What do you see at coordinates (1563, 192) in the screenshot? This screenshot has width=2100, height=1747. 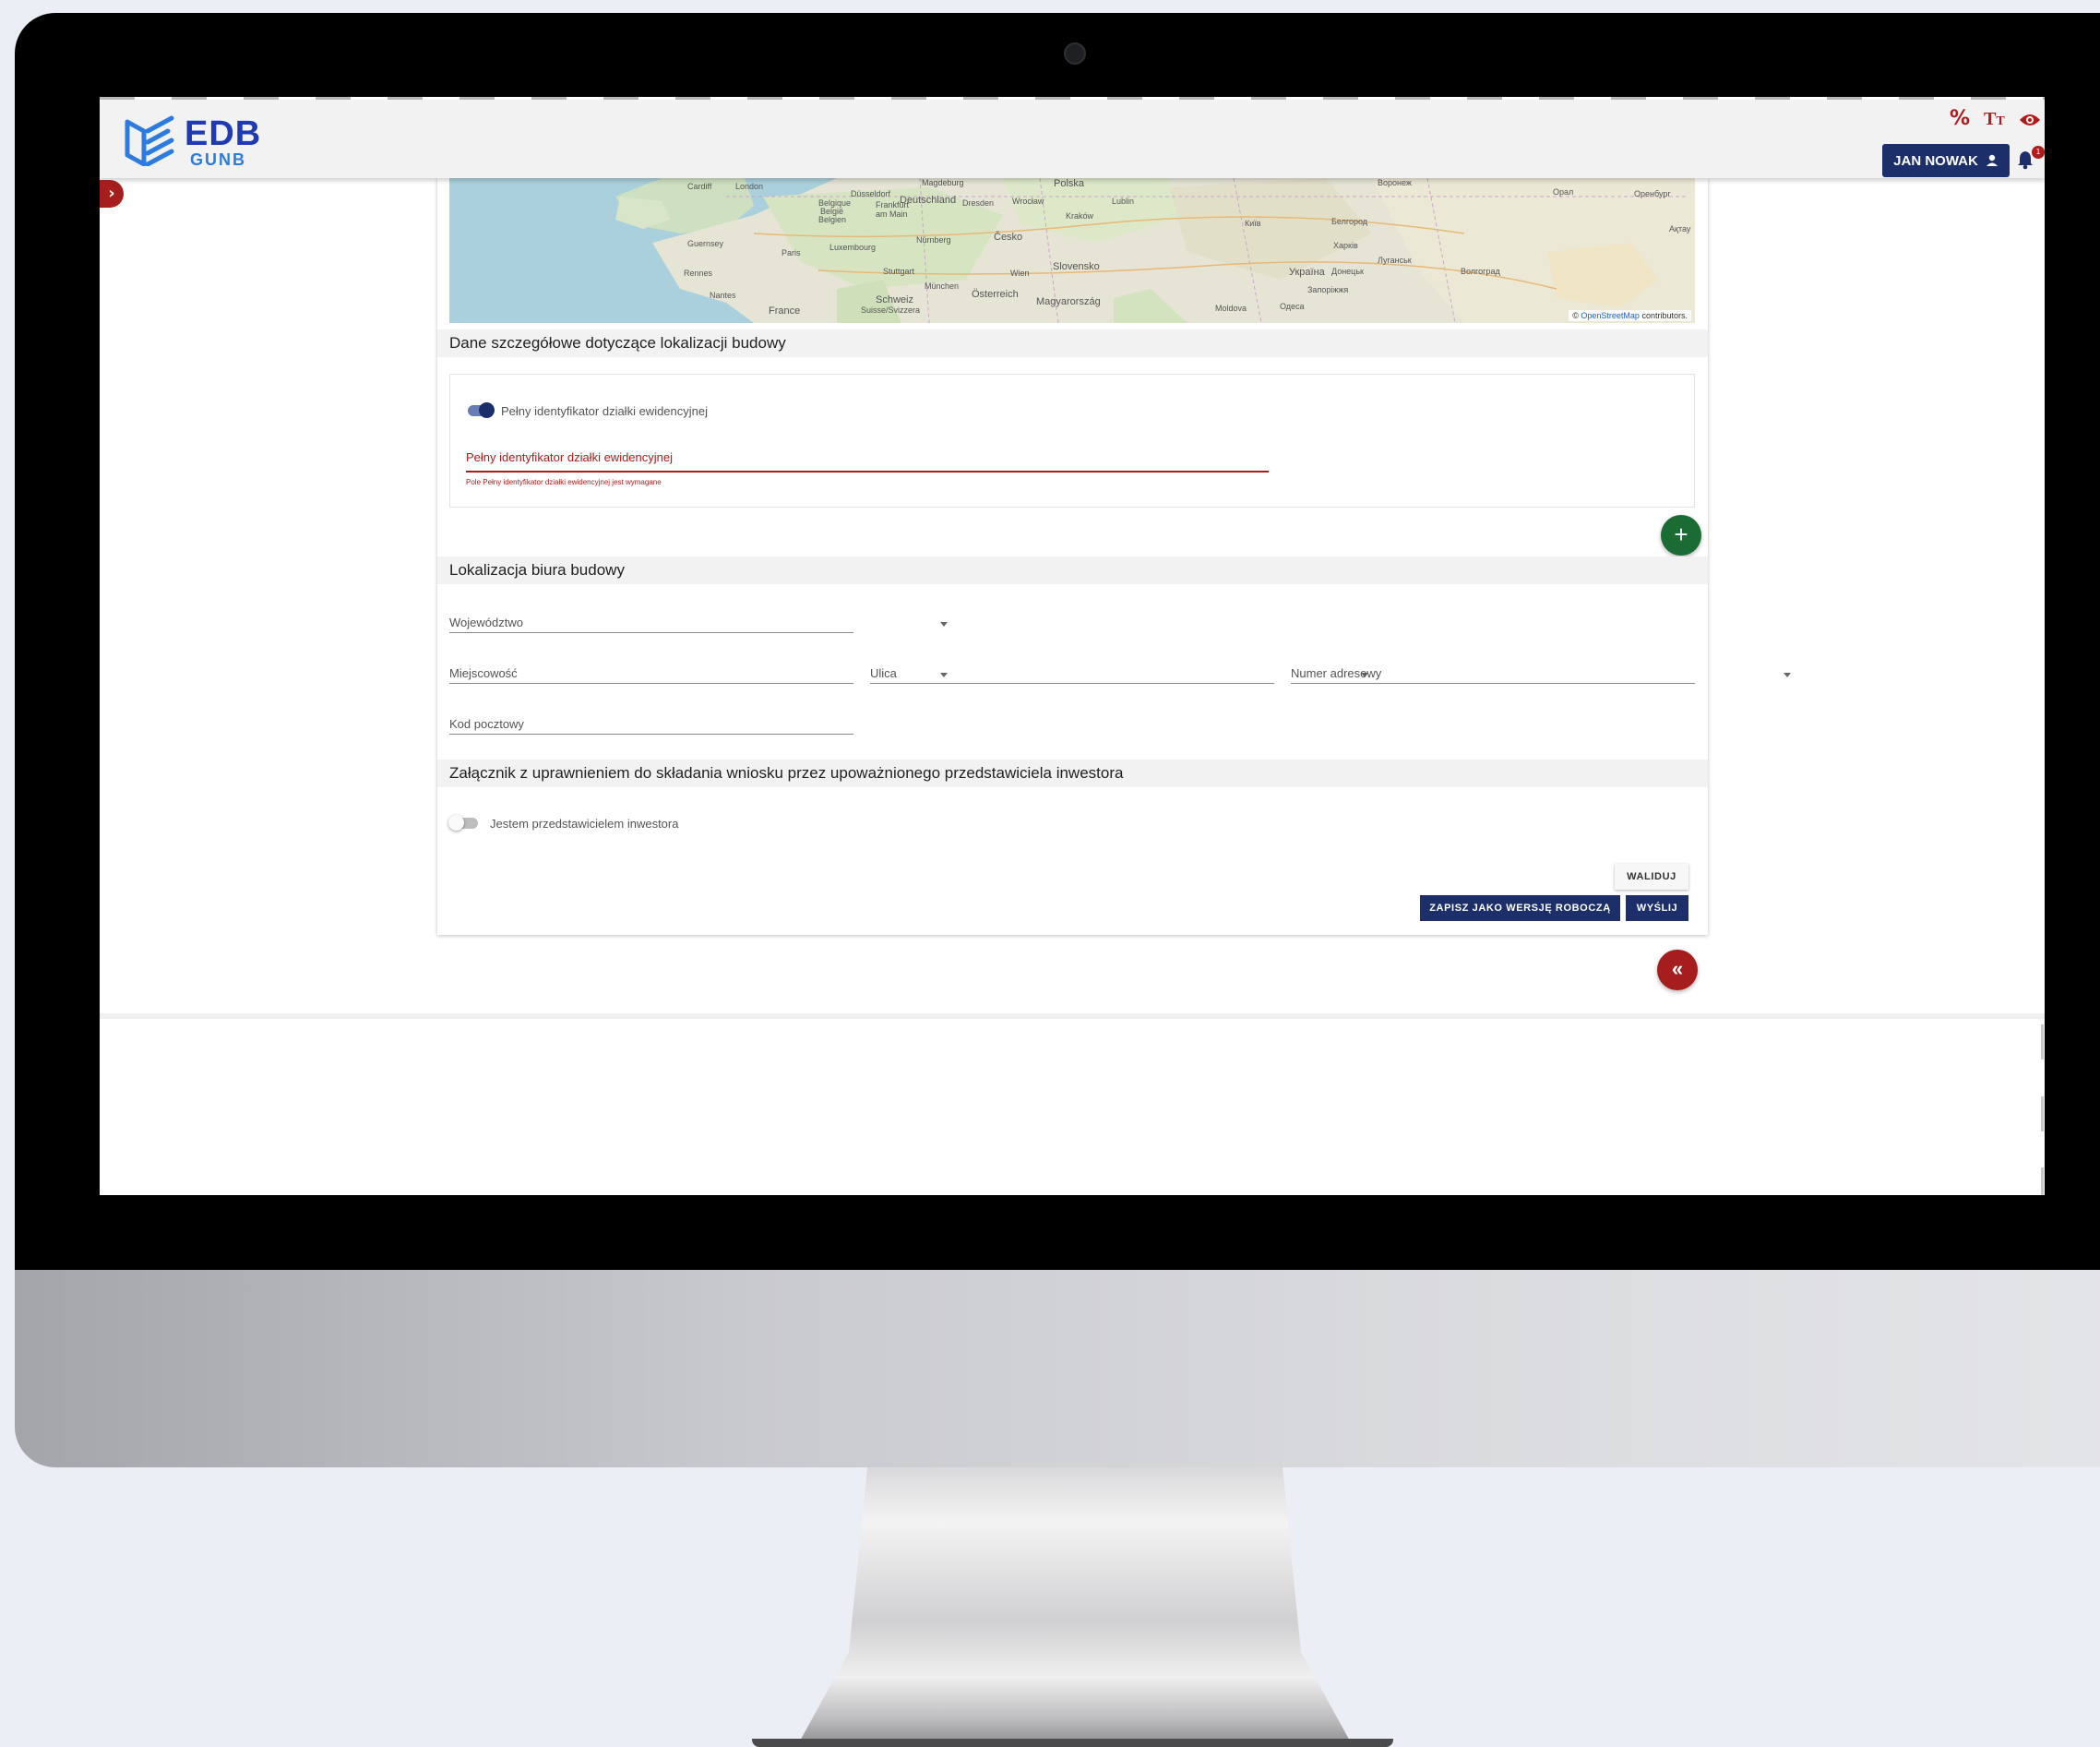 I see `map-label: Орал` at bounding box center [1563, 192].